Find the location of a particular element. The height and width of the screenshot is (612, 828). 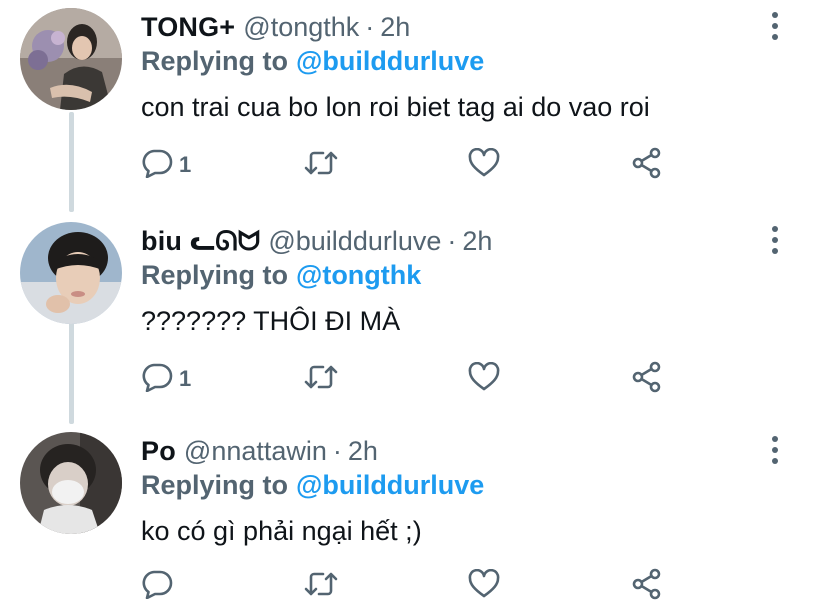

user-handle: @nnattawin is located at coordinates (255, 451).